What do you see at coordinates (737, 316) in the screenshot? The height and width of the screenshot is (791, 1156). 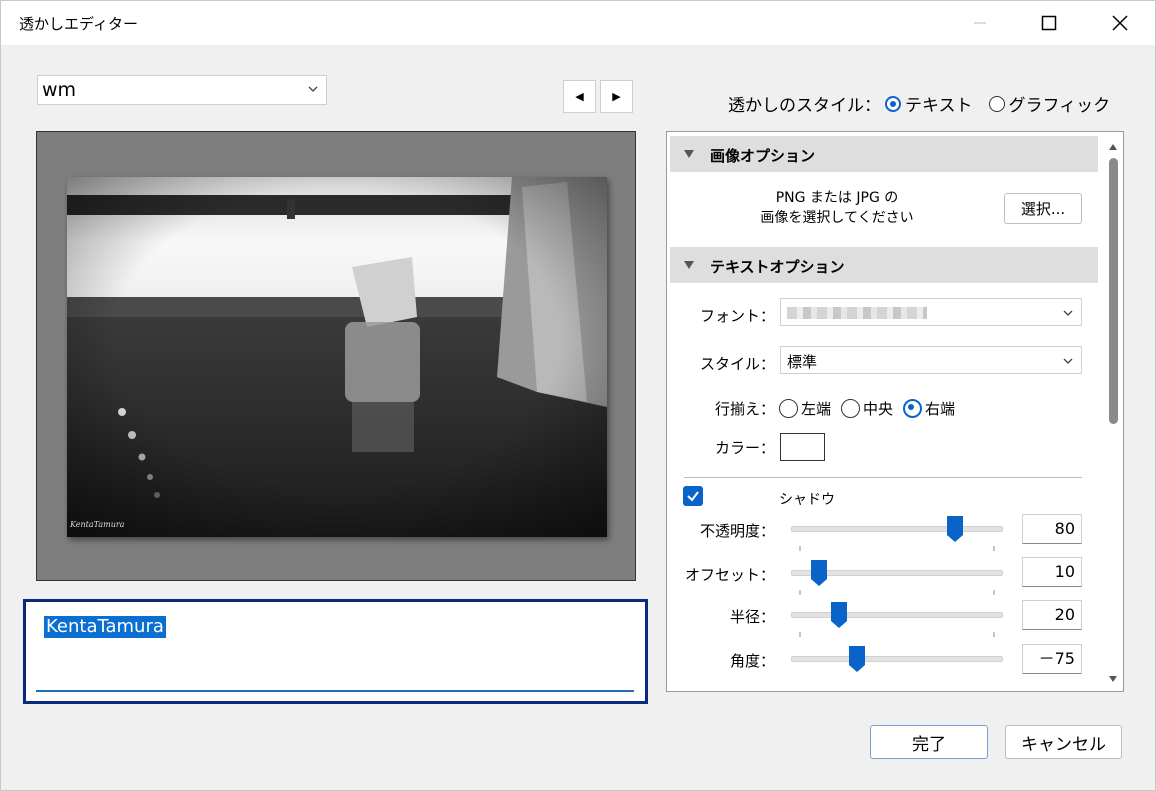 I see `font-label: フォント：` at bounding box center [737, 316].